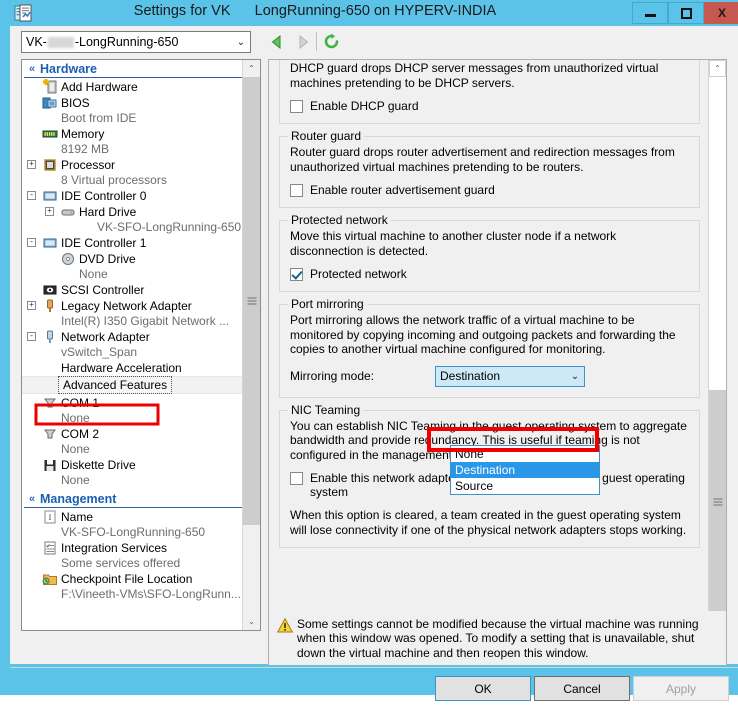 This screenshot has height=706, width=738. What do you see at coordinates (133, 243) in the screenshot?
I see `tree-item-ide-controller-1: - IDE Controller 1` at bounding box center [133, 243].